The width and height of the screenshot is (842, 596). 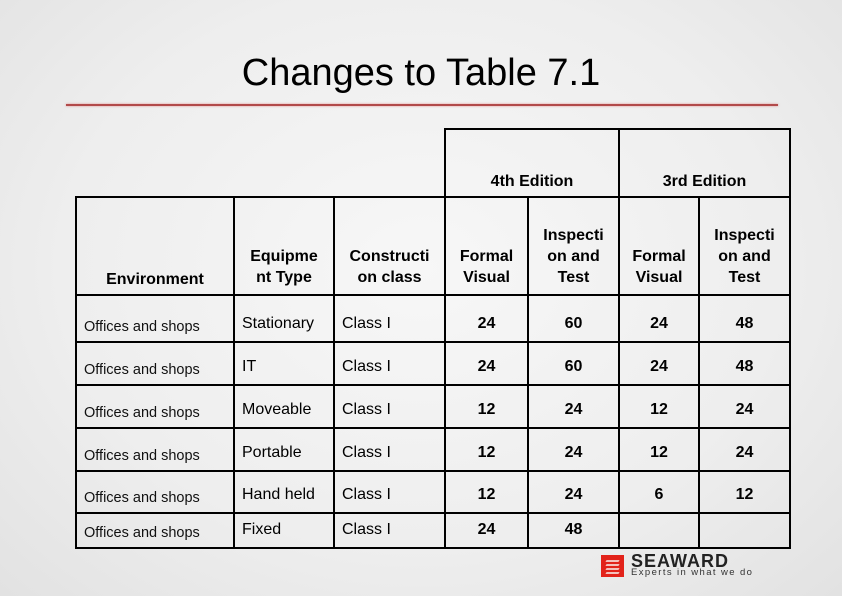 I want to click on table-cell: IT, so click(x=249, y=366).